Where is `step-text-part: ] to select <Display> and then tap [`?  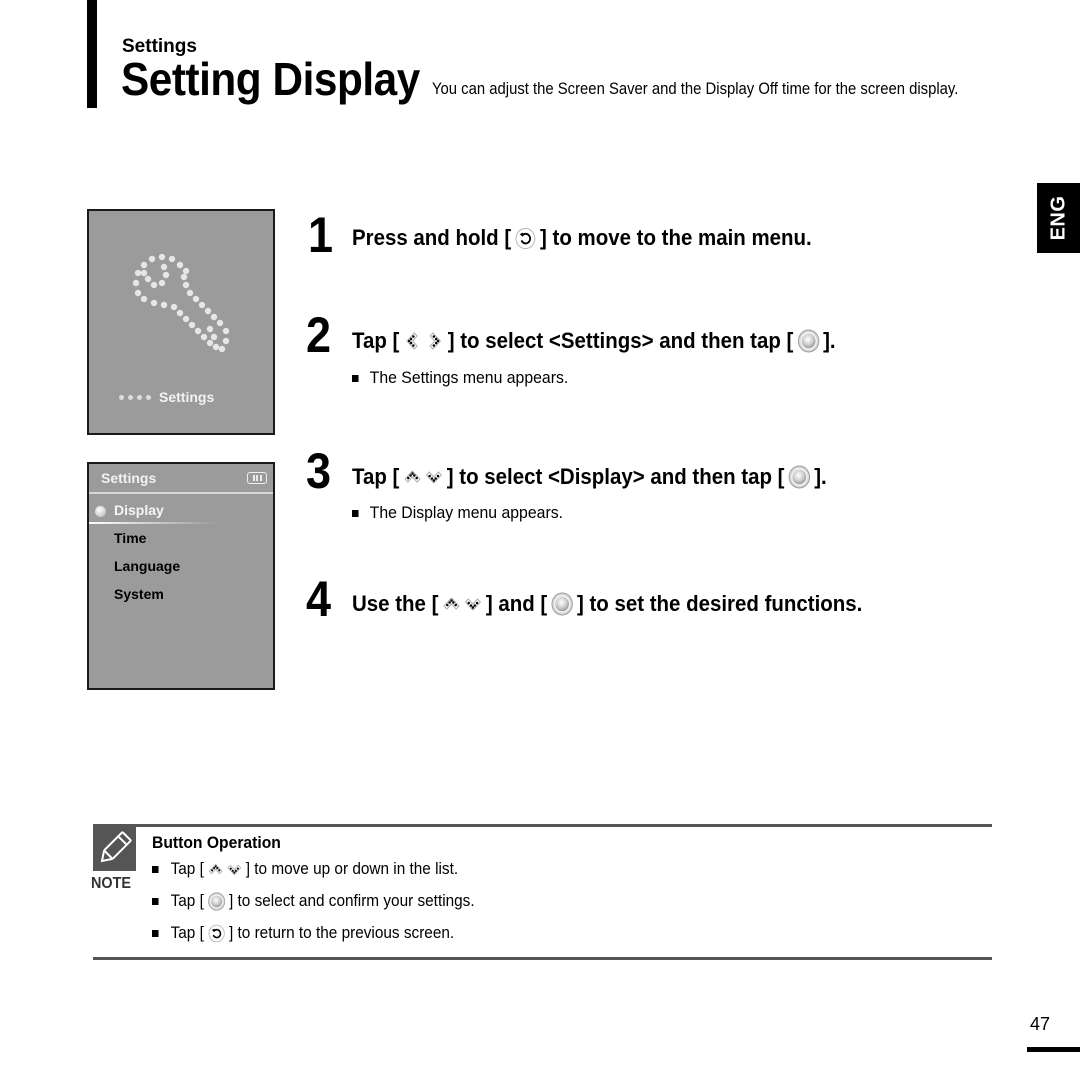
step-text-part: ] to select <Display> and then tap [ is located at coordinates (615, 476).